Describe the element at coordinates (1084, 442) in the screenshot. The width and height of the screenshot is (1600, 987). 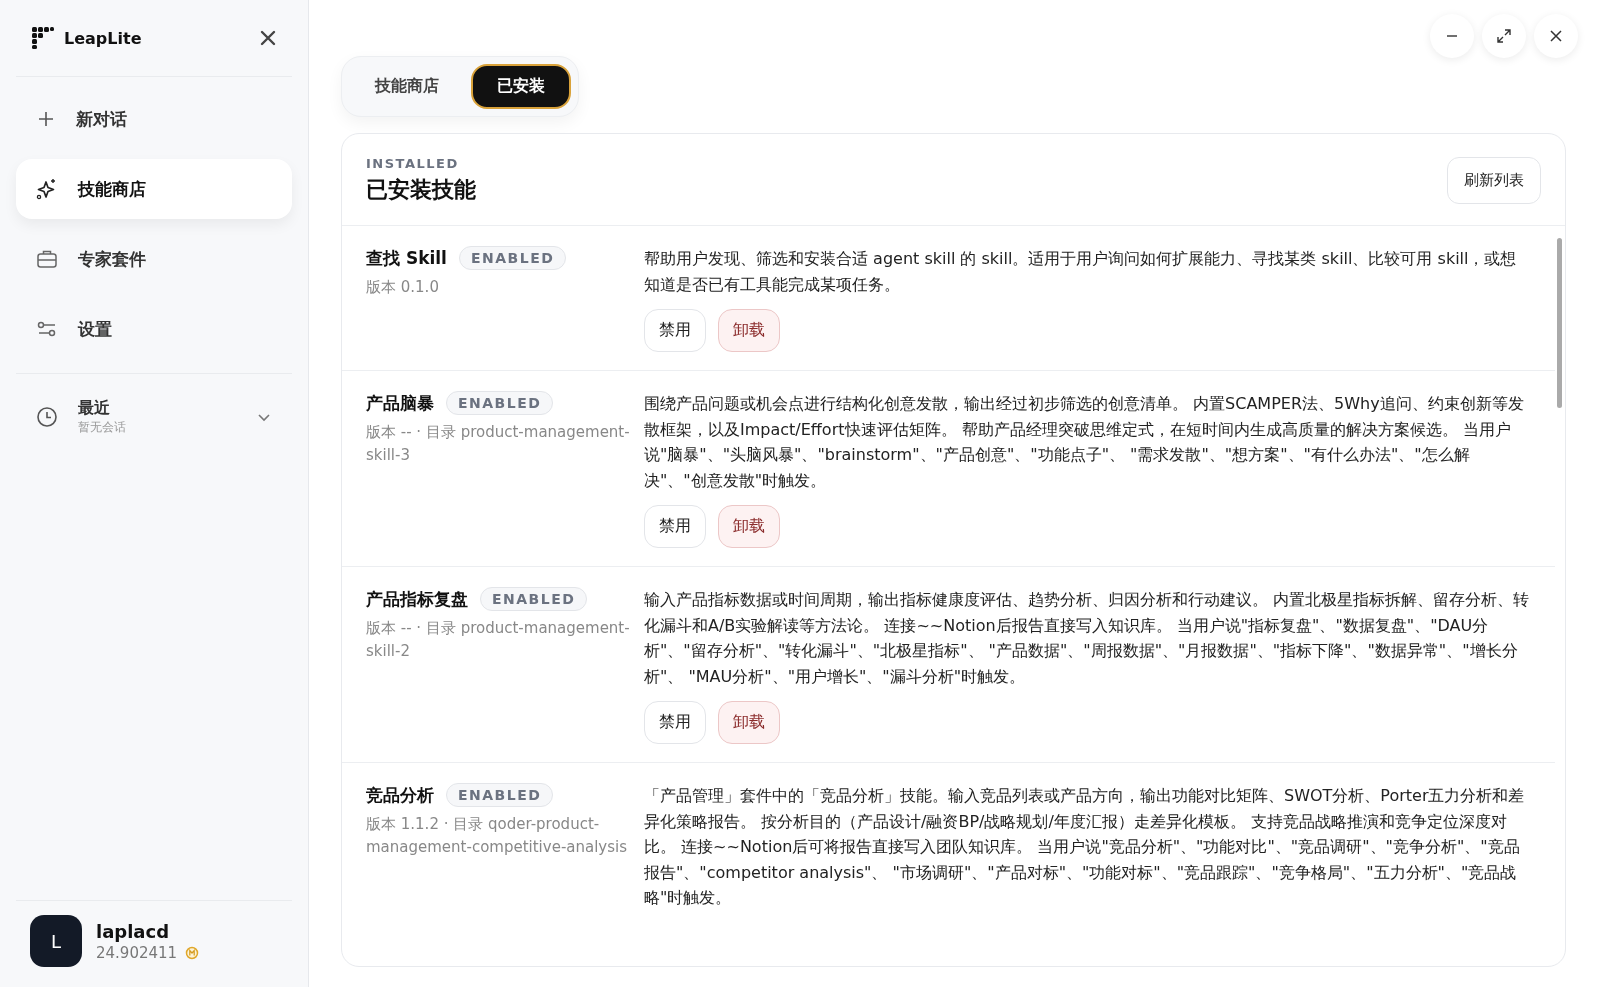
I see `skill-description: 围绕产品问题或机会点进行结构化创意发散，输出经过初步筛选的创意清单。 内置SCAMPER法、5Why追问、约束创新等发散框架，以及Impact/Effort快速评估矩阵。 帮助产品经理突破思维定式，在短时间内生成高质量的解决方案候选。 当用户说"脑暴"、"头脑风暴"、"brainstorm"、"产品创意"、"功能点子"、 "需求发散"、"想方案"、"有什么办法"、"怎么解决"、"创意发散"时触发。` at that location.